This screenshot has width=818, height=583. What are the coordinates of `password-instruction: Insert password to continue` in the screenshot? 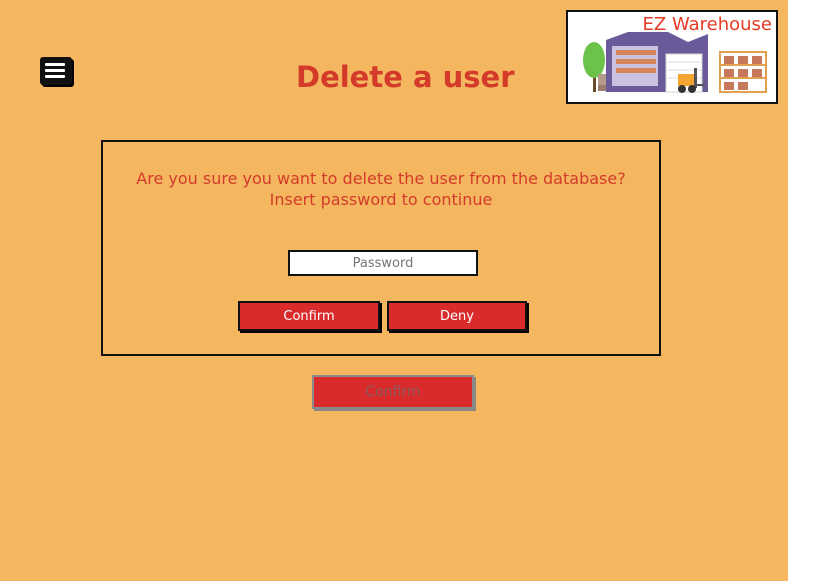 It's located at (381, 199).